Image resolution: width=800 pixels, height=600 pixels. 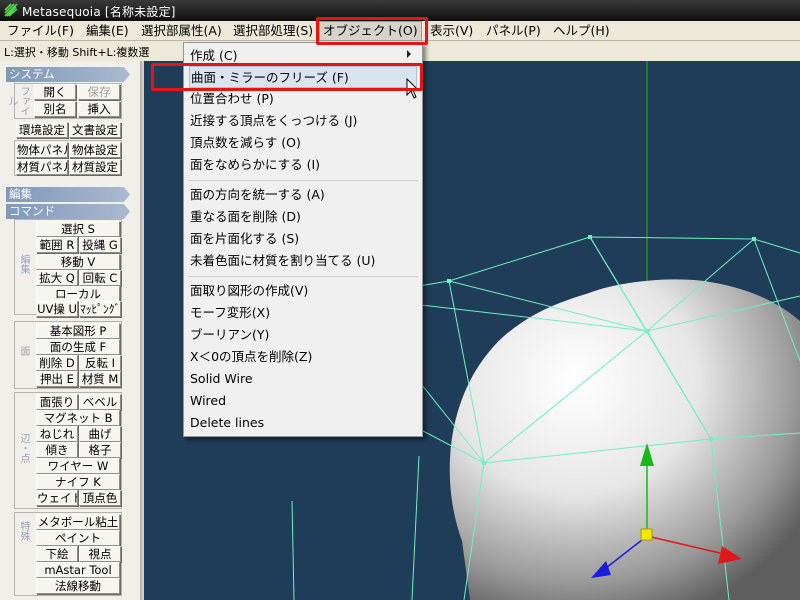 I want to click on object-settings-button: 物体設定, so click(x=95, y=150).